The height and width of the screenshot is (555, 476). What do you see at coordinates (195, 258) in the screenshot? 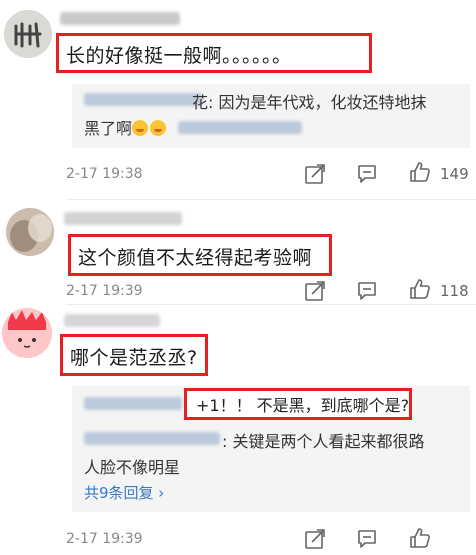
I see `comment-text: 这个颜值不太经得起考验啊` at bounding box center [195, 258].